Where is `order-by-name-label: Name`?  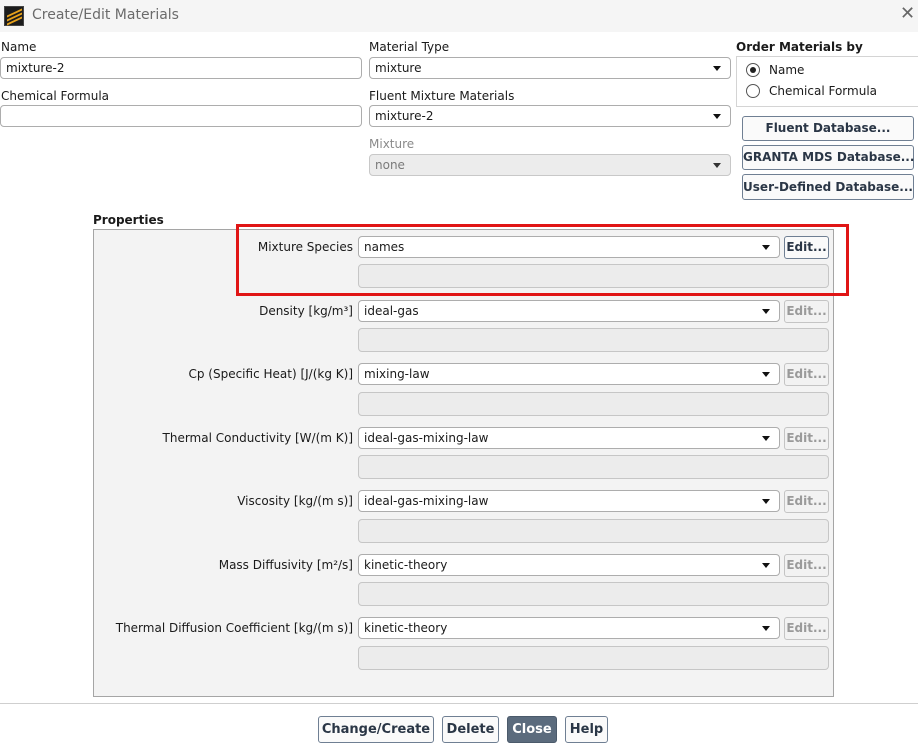
order-by-name-label: Name is located at coordinates (786, 70).